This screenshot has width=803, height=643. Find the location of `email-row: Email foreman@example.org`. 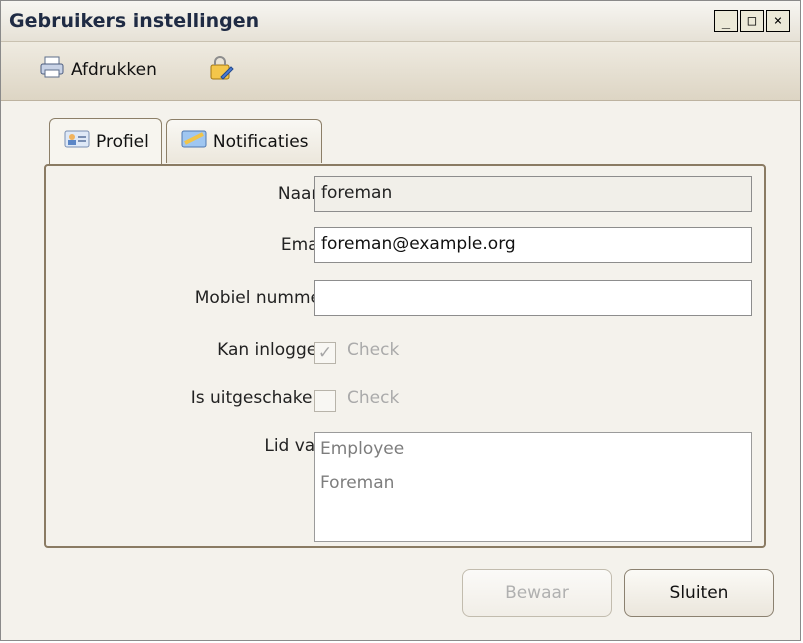

email-row: Email foreman@example.org is located at coordinates (406, 247).